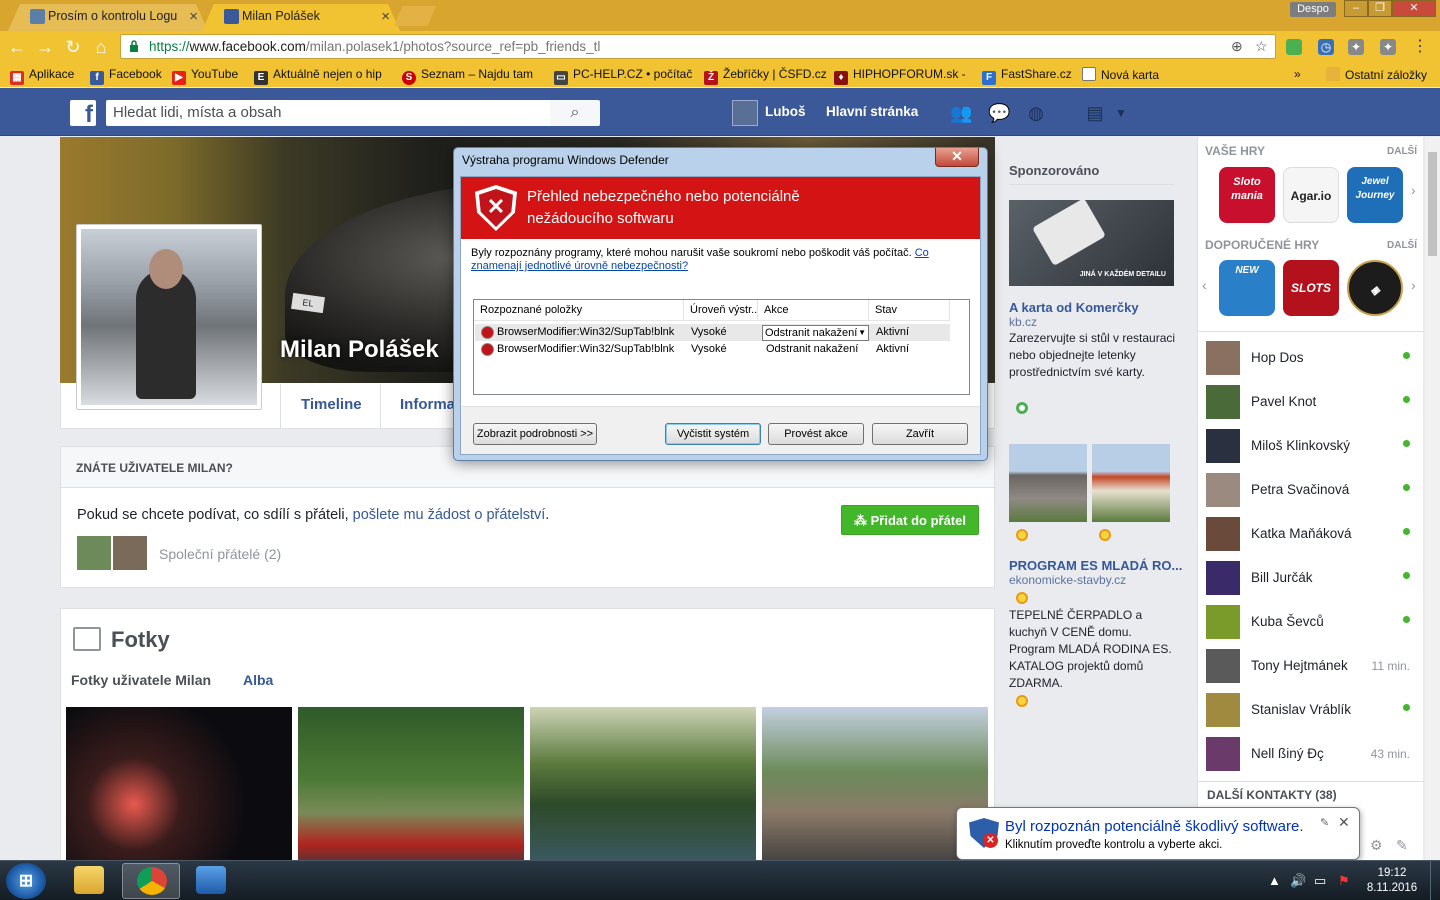 The image size is (1440, 900). Describe the element at coordinates (83, 114) in the screenshot. I see `facebook-logo-icon: f` at that location.